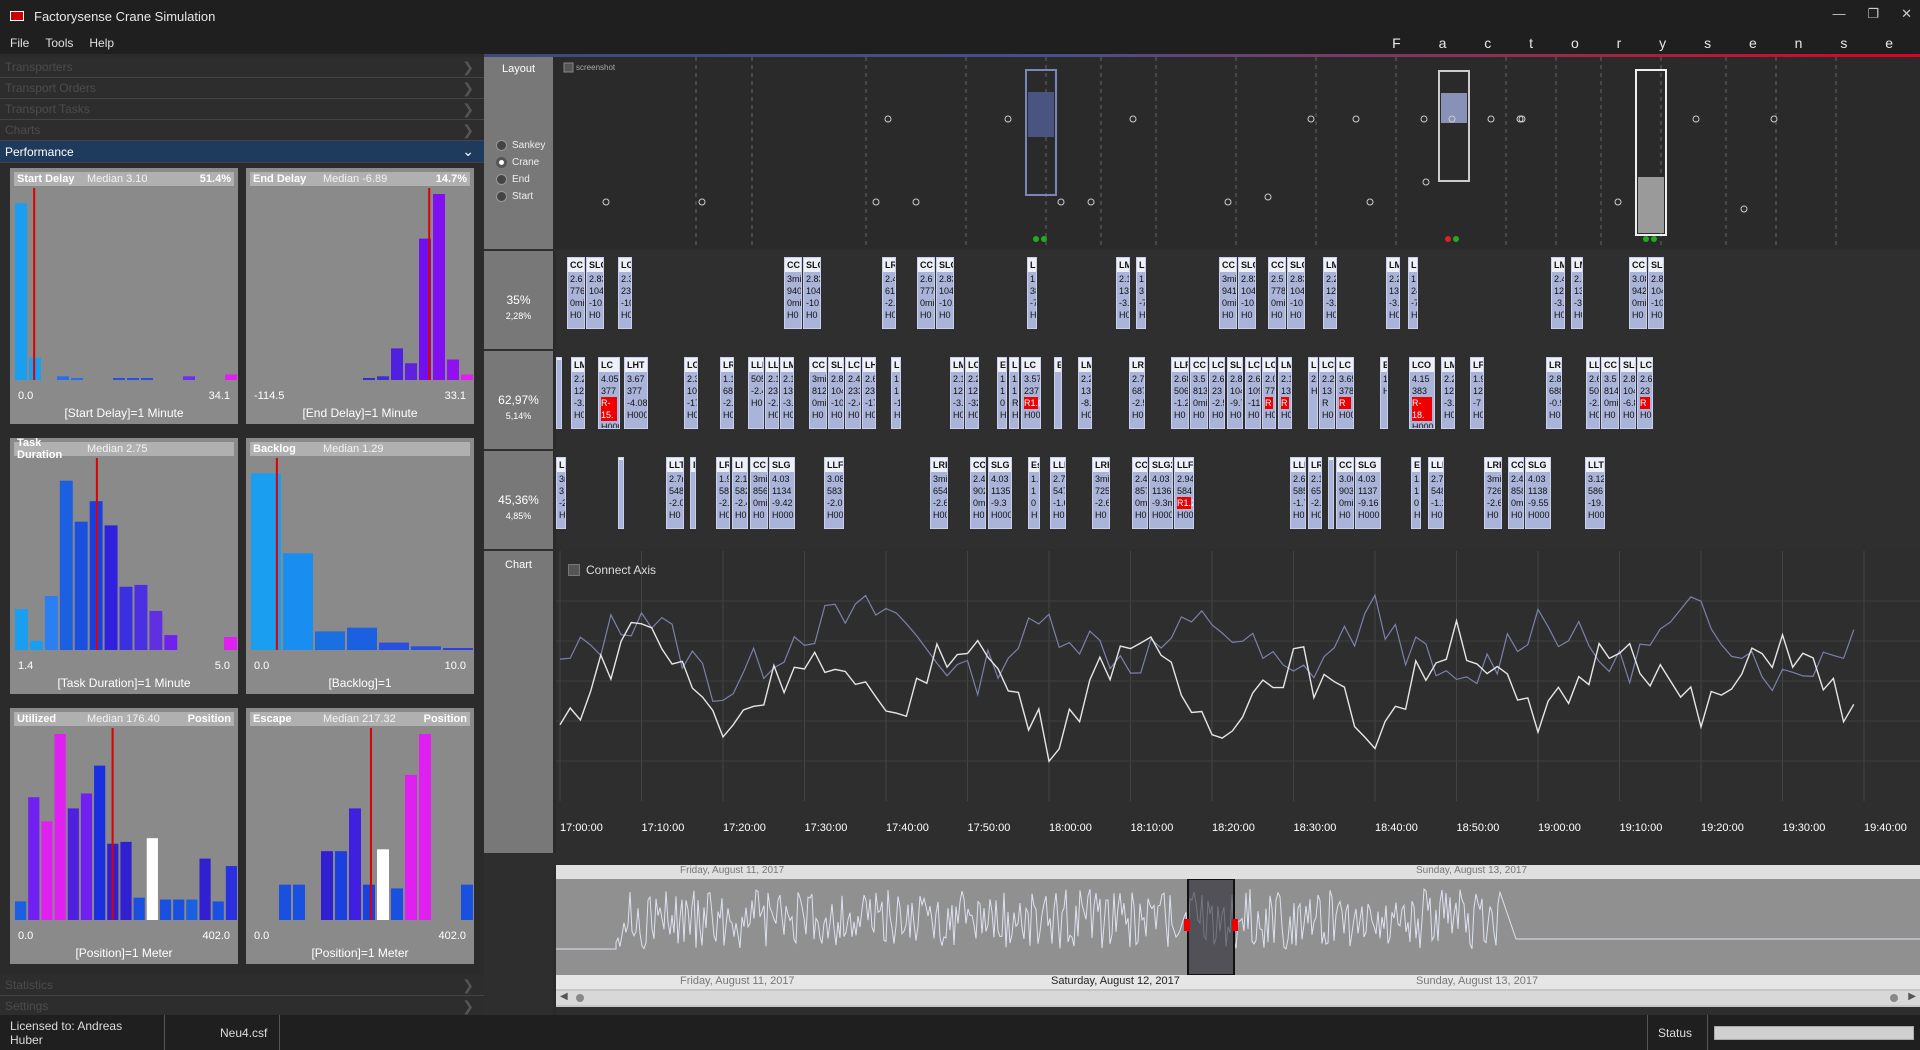 The width and height of the screenshot is (1920, 1050). Describe the element at coordinates (636, 393) in the screenshot. I see `task-card: LHT 3.67 377 -4.08 H000` at that location.